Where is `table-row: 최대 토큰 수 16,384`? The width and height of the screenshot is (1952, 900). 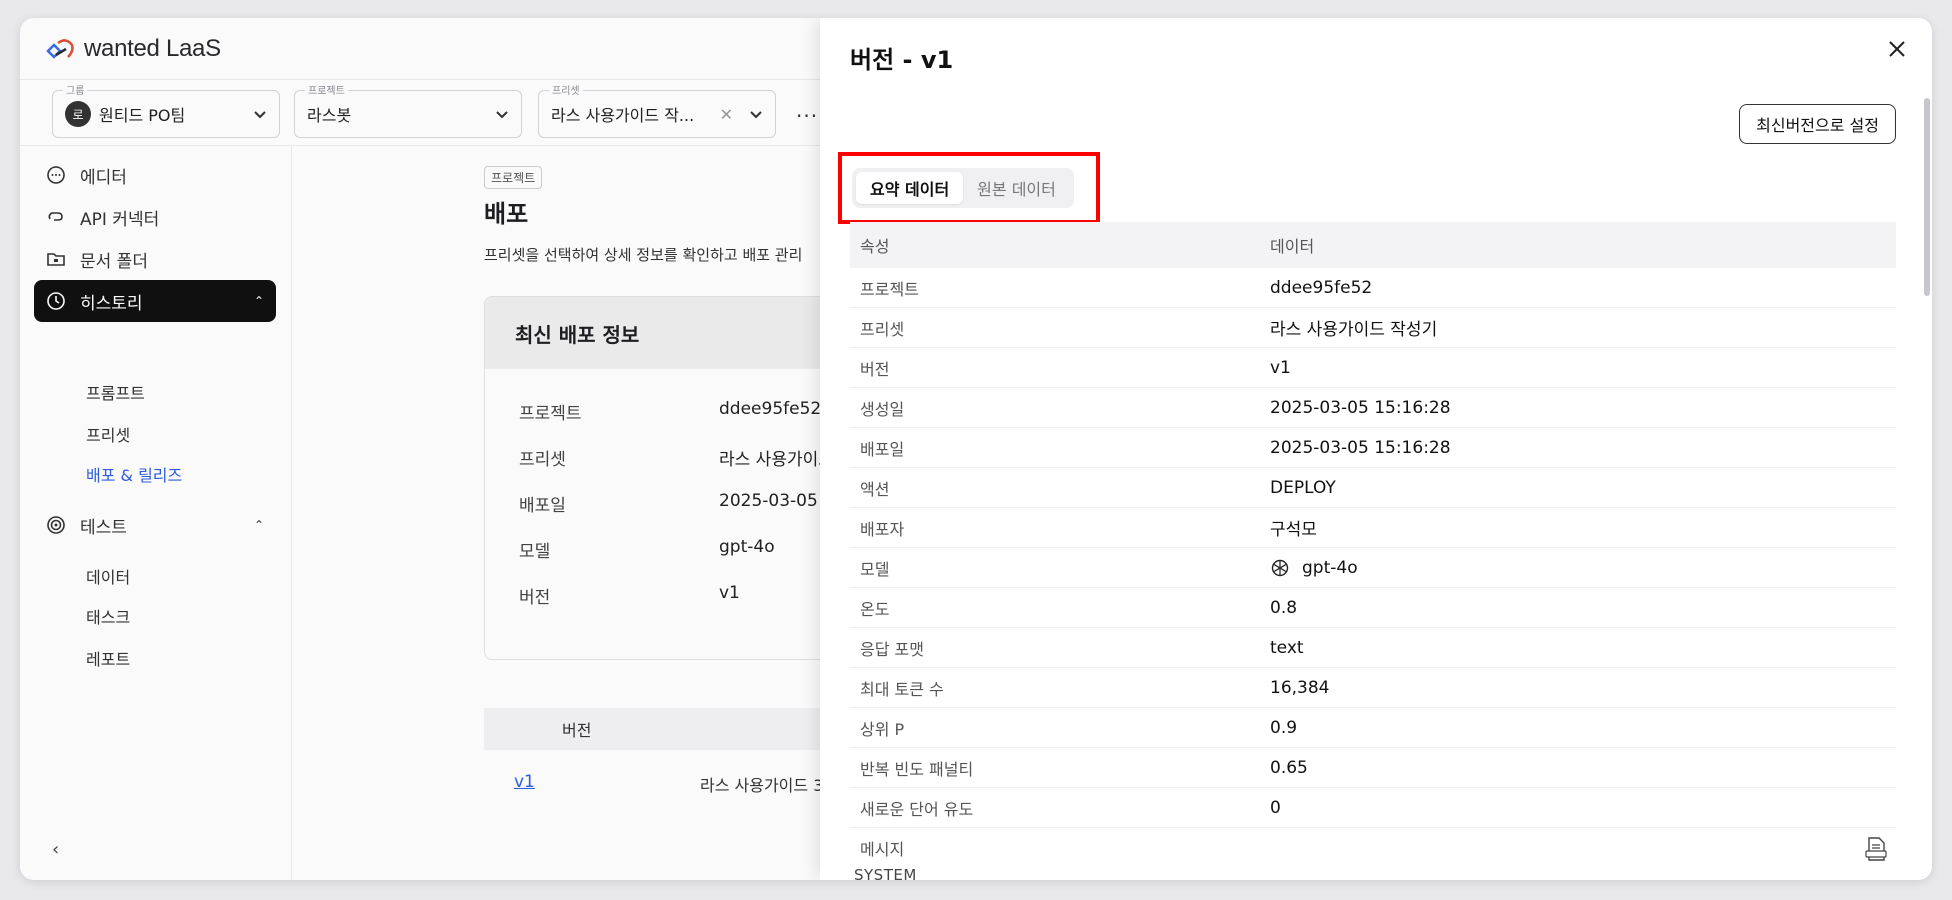
table-row: 최대 토큰 수 16,384 is located at coordinates (1373, 688).